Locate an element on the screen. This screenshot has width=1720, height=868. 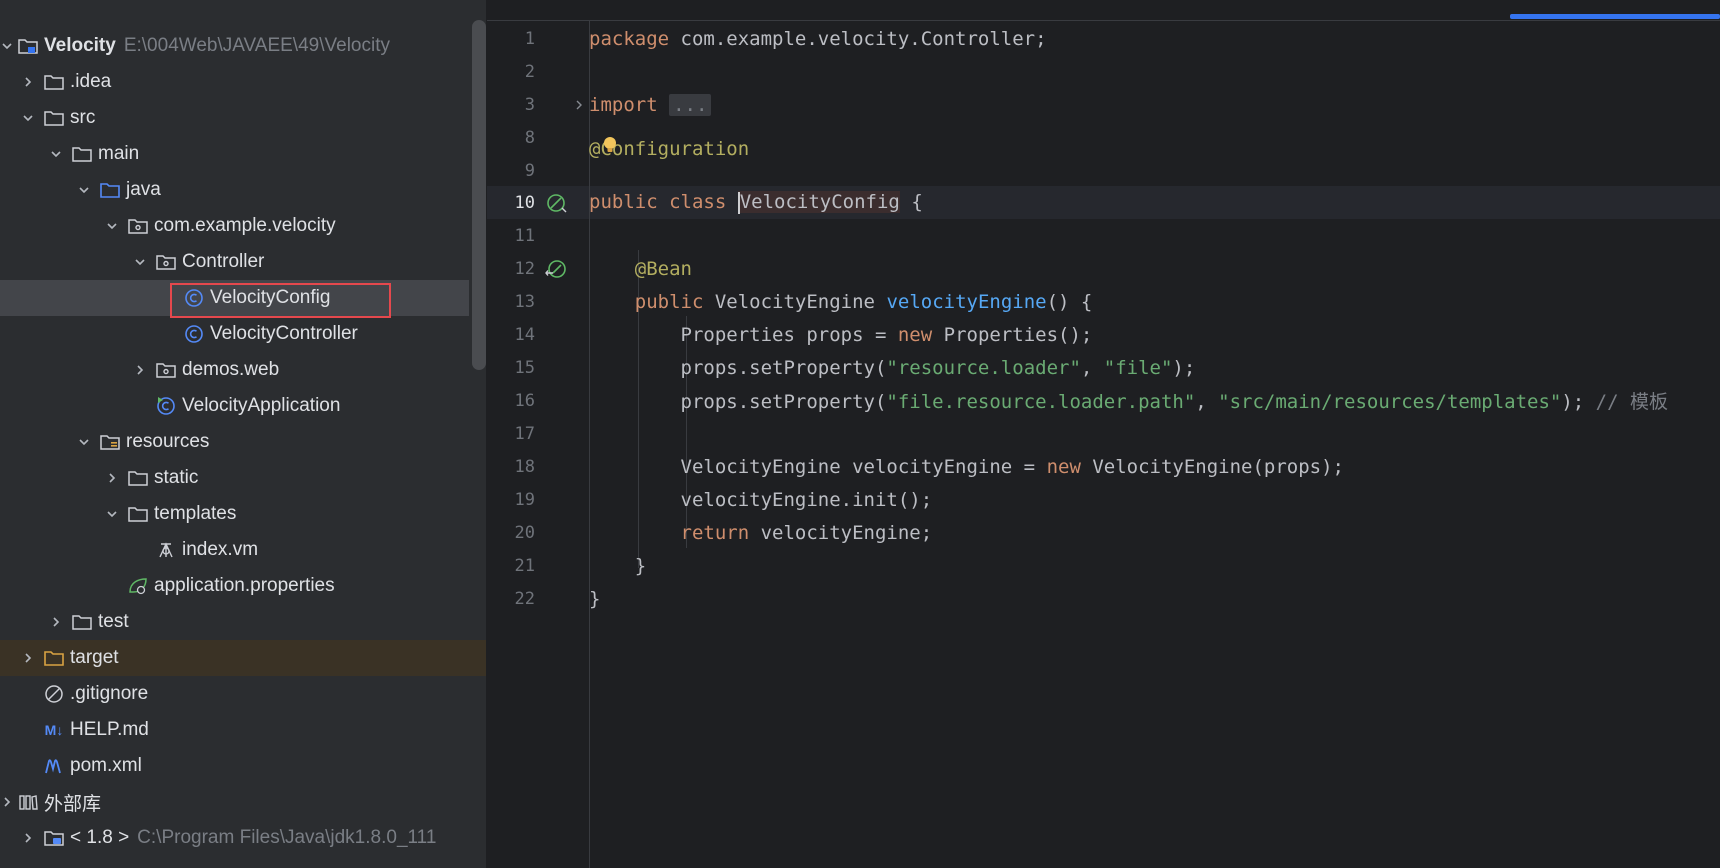
line-number: 10 is located at coordinates (524, 202).